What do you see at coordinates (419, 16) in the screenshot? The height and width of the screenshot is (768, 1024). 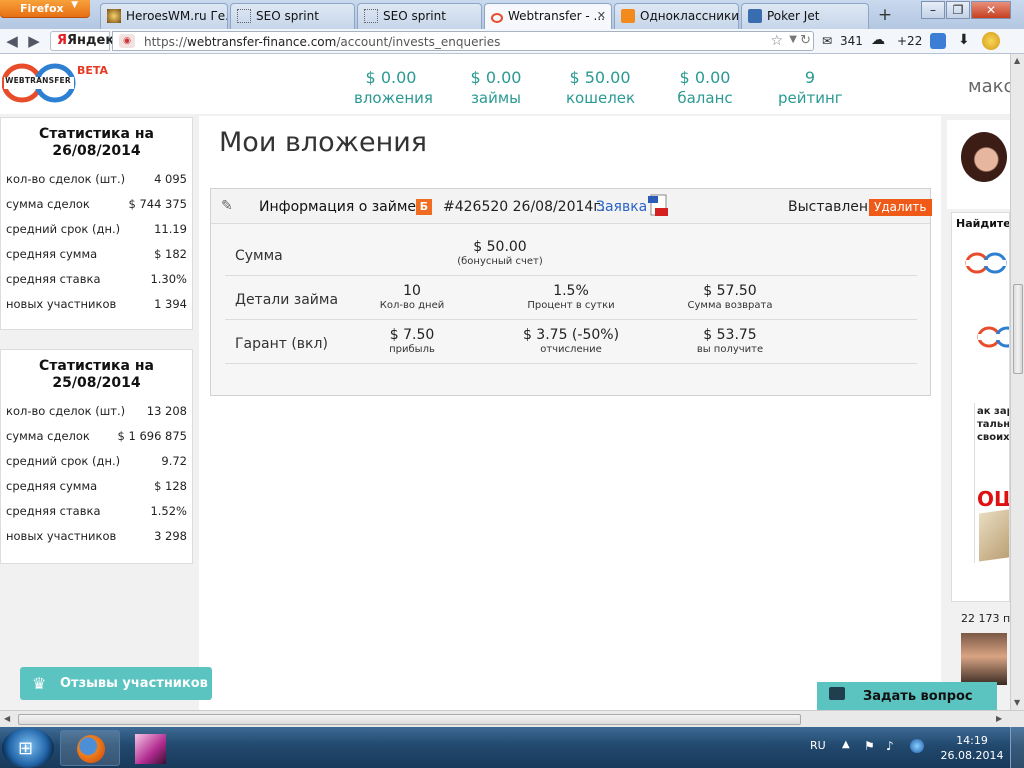 I see `tab-seo-sprint-2: SEO sprint` at bounding box center [419, 16].